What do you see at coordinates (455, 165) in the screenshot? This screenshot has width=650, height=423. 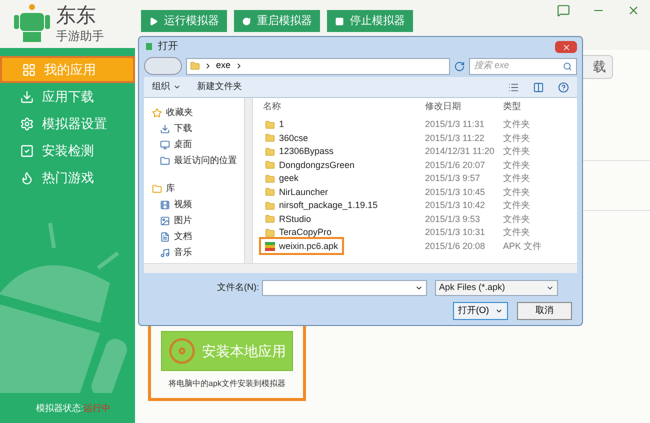 I see `file-date: 2015/1/6 20:07` at bounding box center [455, 165].